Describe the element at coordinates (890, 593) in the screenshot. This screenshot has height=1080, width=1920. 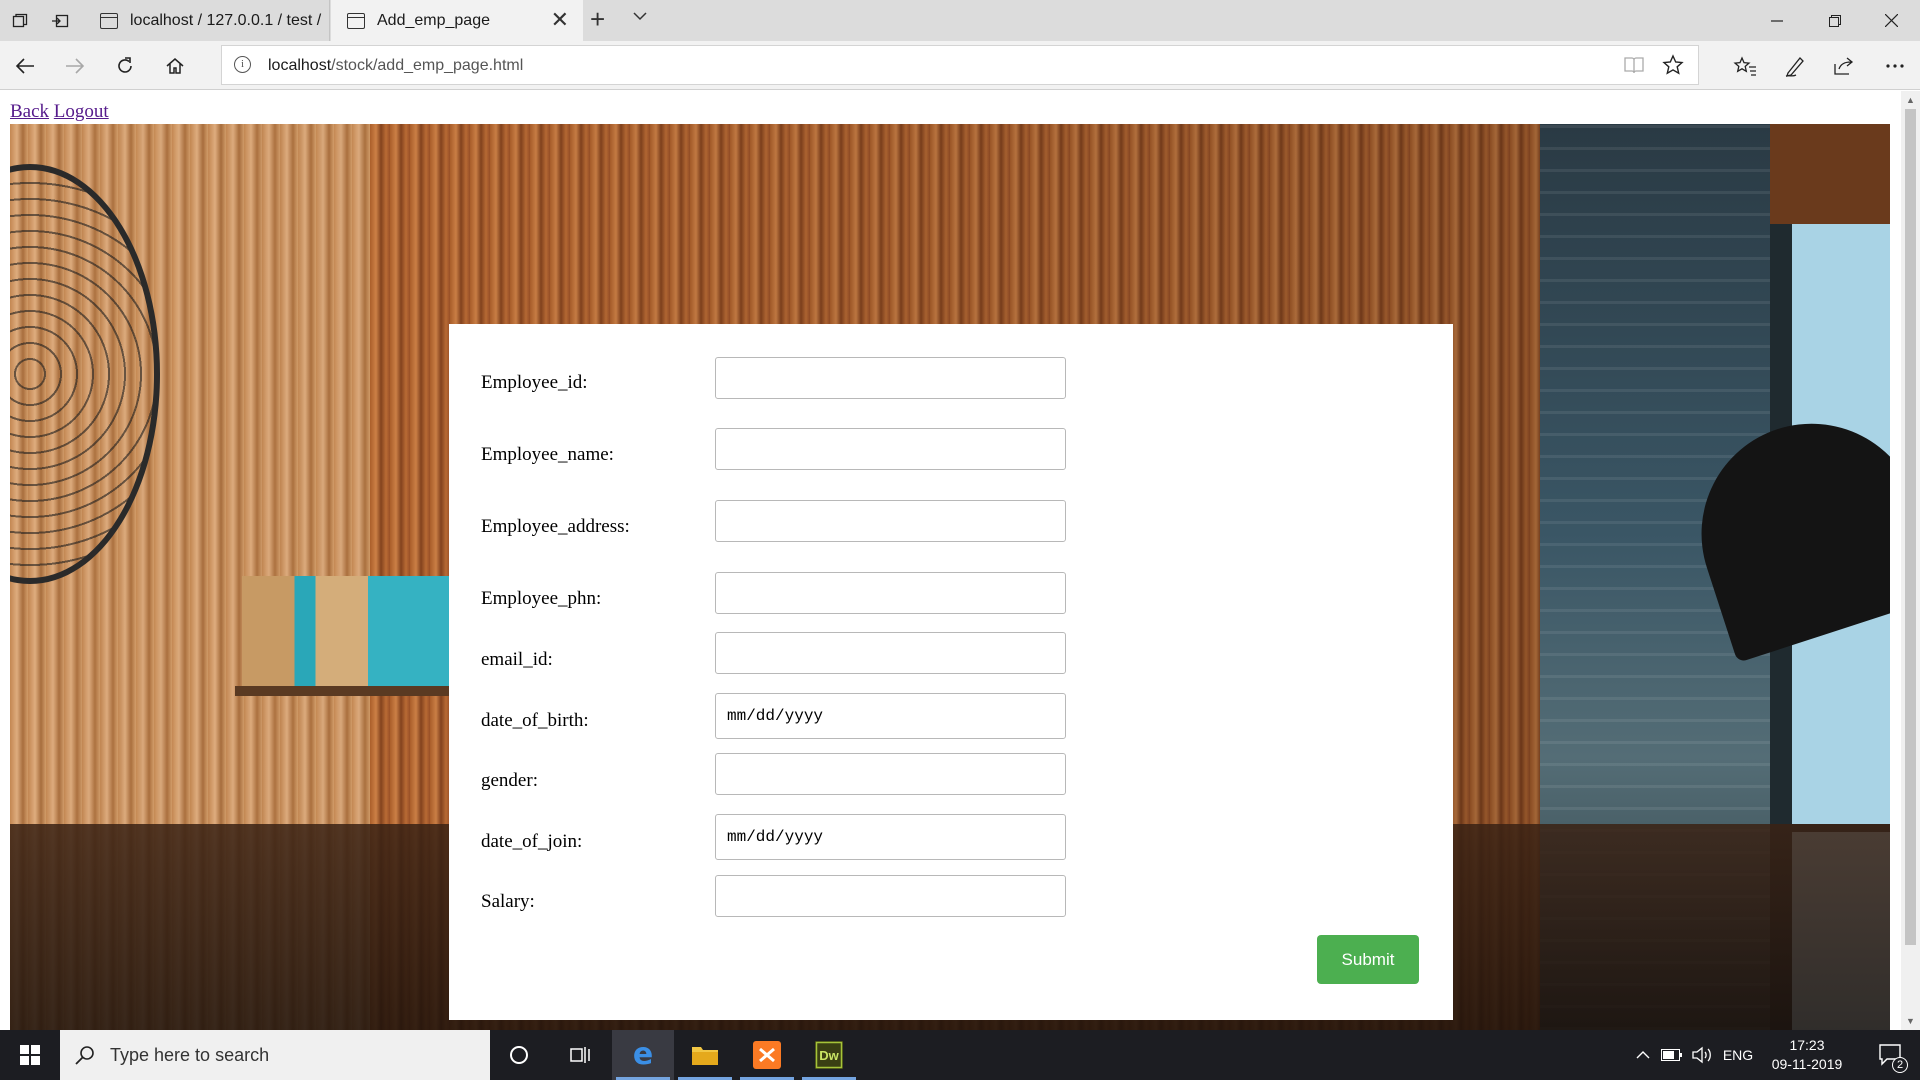
I see `employee-phn-input` at that location.